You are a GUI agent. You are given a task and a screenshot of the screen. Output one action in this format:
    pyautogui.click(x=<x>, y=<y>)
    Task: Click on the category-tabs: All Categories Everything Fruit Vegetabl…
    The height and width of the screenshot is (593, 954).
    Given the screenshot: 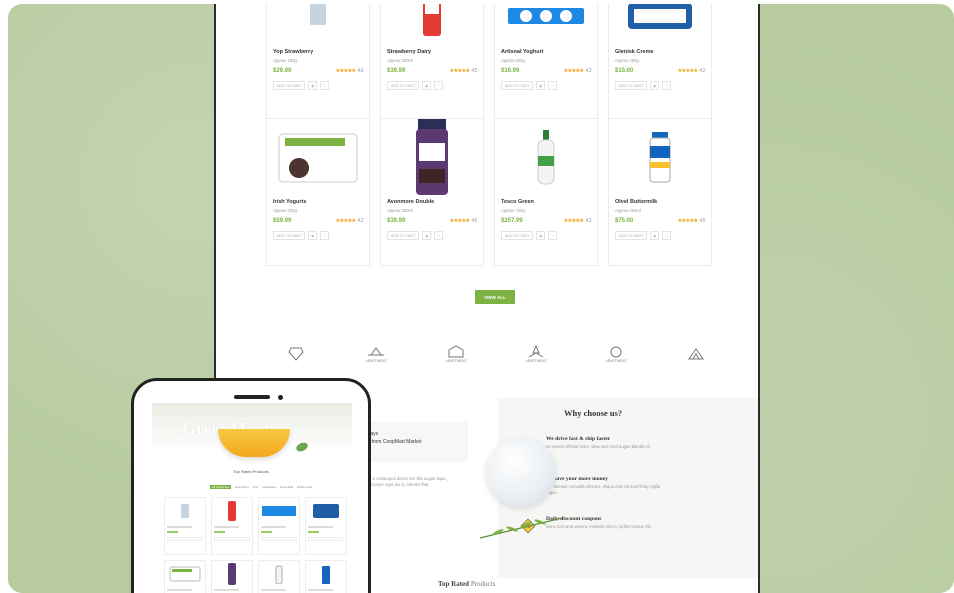 What is the action you would take?
    pyautogui.click(x=261, y=487)
    